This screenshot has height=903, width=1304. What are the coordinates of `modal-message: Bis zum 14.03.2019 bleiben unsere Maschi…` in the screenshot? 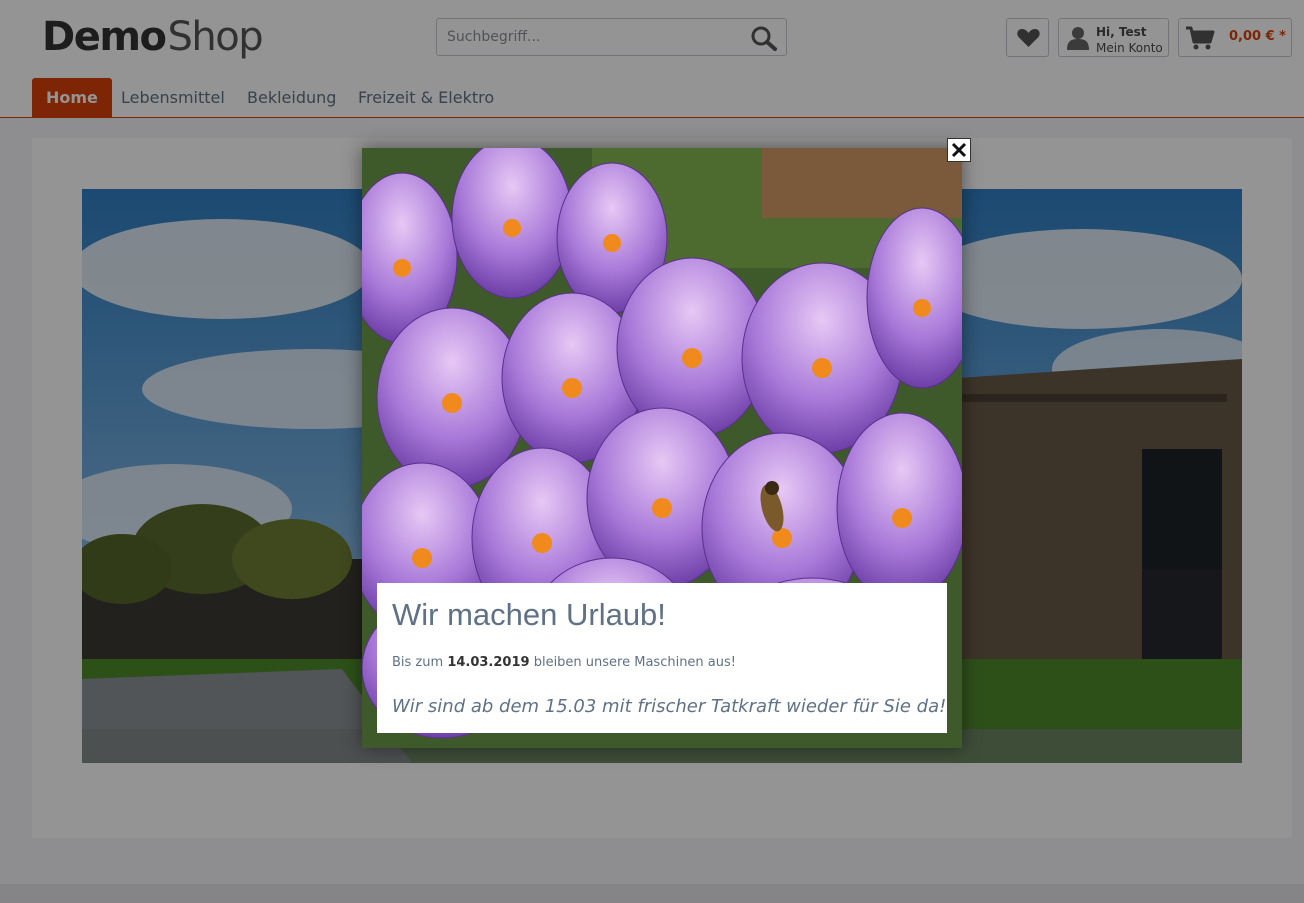 It's located at (564, 662).